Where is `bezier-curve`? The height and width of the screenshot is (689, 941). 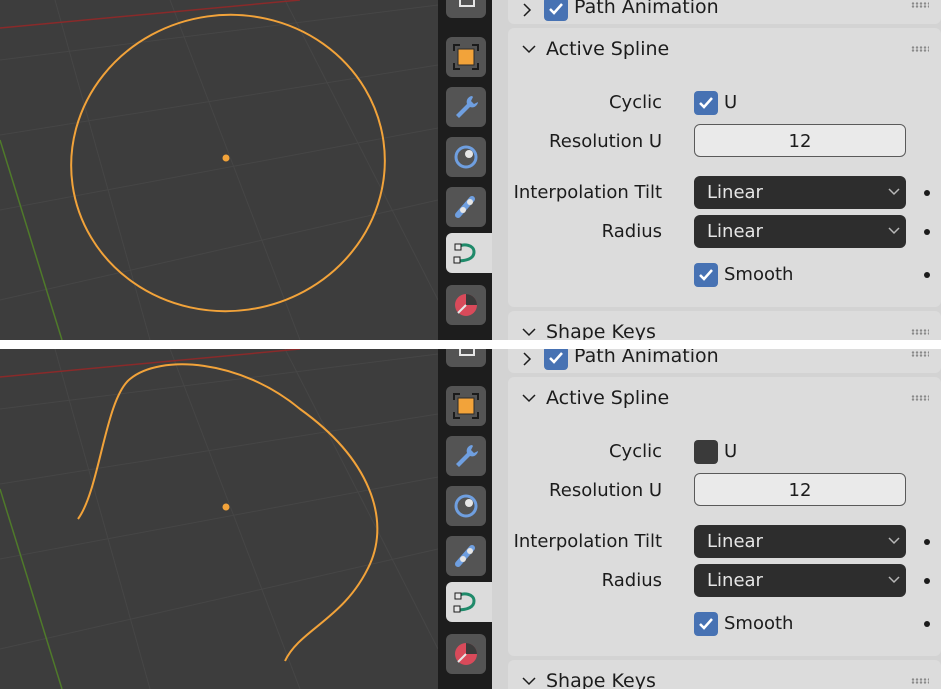 bezier-curve is located at coordinates (228, 512).